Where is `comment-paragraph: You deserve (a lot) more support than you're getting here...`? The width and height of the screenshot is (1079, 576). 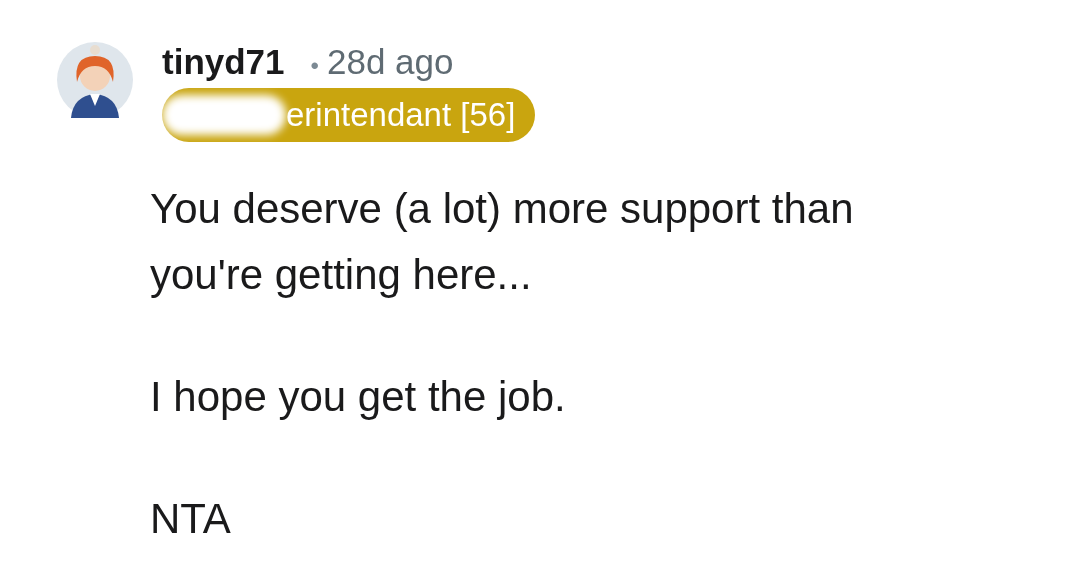
comment-paragraph: You deserve (a lot) more support than you're getting here... is located at coordinates (502, 242).